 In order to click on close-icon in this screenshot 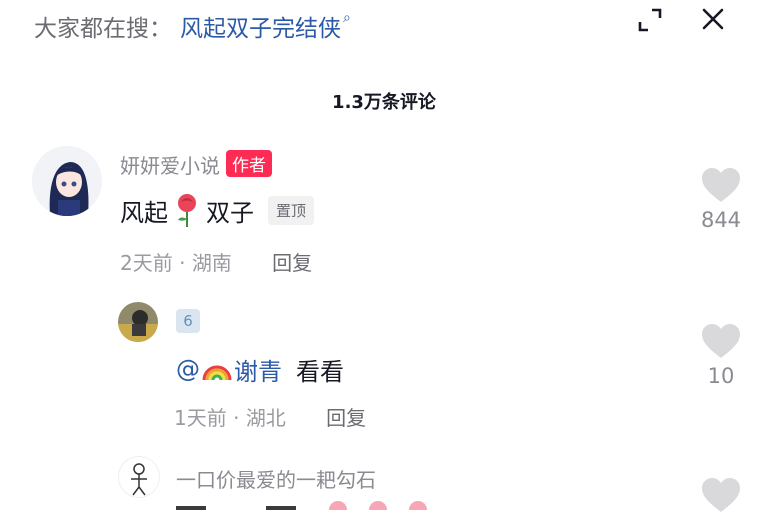, I will do `click(713, 19)`.